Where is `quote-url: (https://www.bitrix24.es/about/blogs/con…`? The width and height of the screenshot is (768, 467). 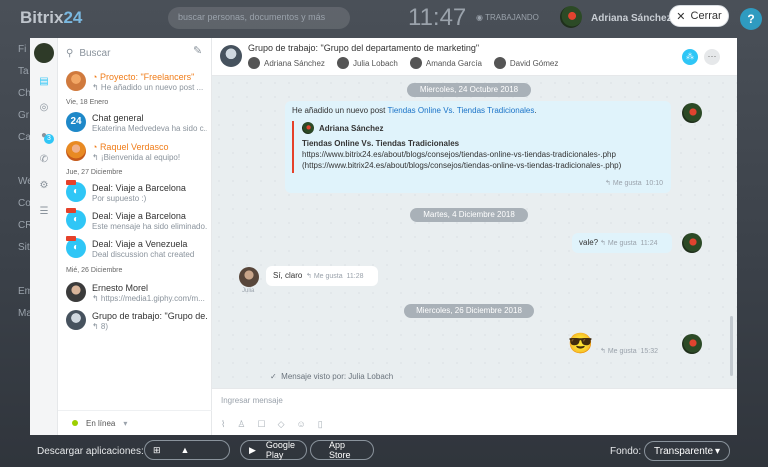 quote-url: (https://www.bitrix24.es/about/blogs/con… is located at coordinates (483, 165).